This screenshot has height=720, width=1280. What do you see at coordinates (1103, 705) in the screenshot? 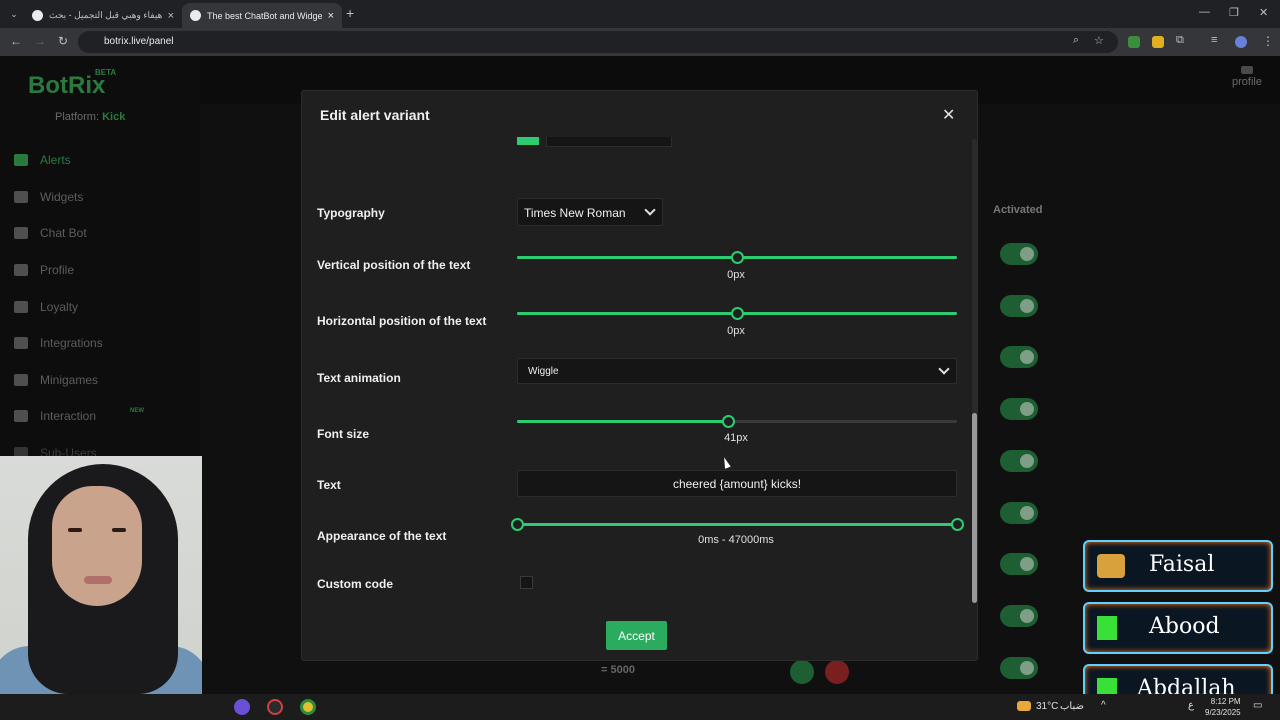
I see `tray-chevron-icon: ^` at bounding box center [1103, 705].